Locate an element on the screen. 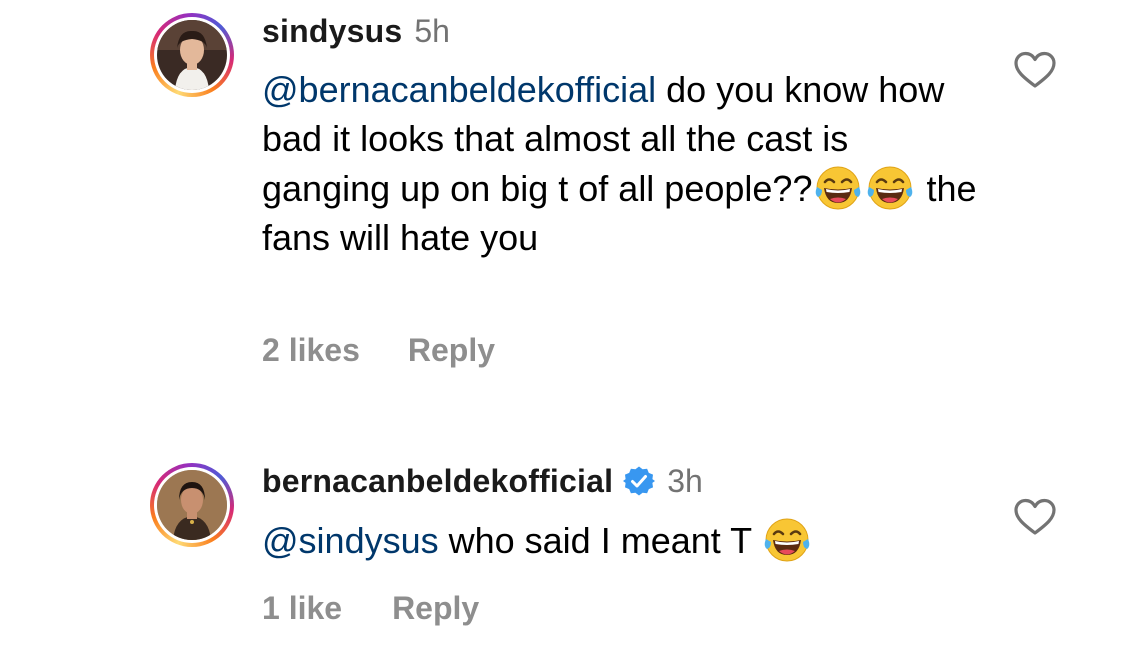 This screenshot has height=671, width=1125. comment-actions: 2 likes Reply is located at coordinates (378, 350).